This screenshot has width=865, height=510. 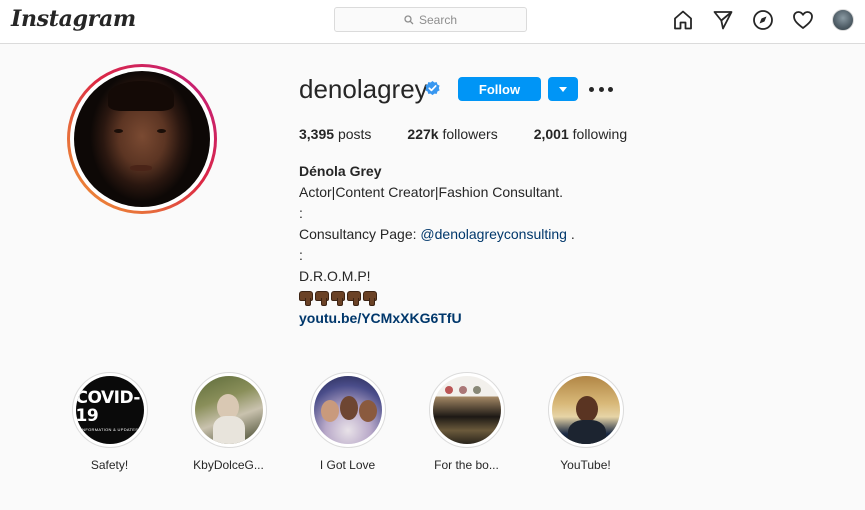 I want to click on home-icon, so click(x=683, y=20).